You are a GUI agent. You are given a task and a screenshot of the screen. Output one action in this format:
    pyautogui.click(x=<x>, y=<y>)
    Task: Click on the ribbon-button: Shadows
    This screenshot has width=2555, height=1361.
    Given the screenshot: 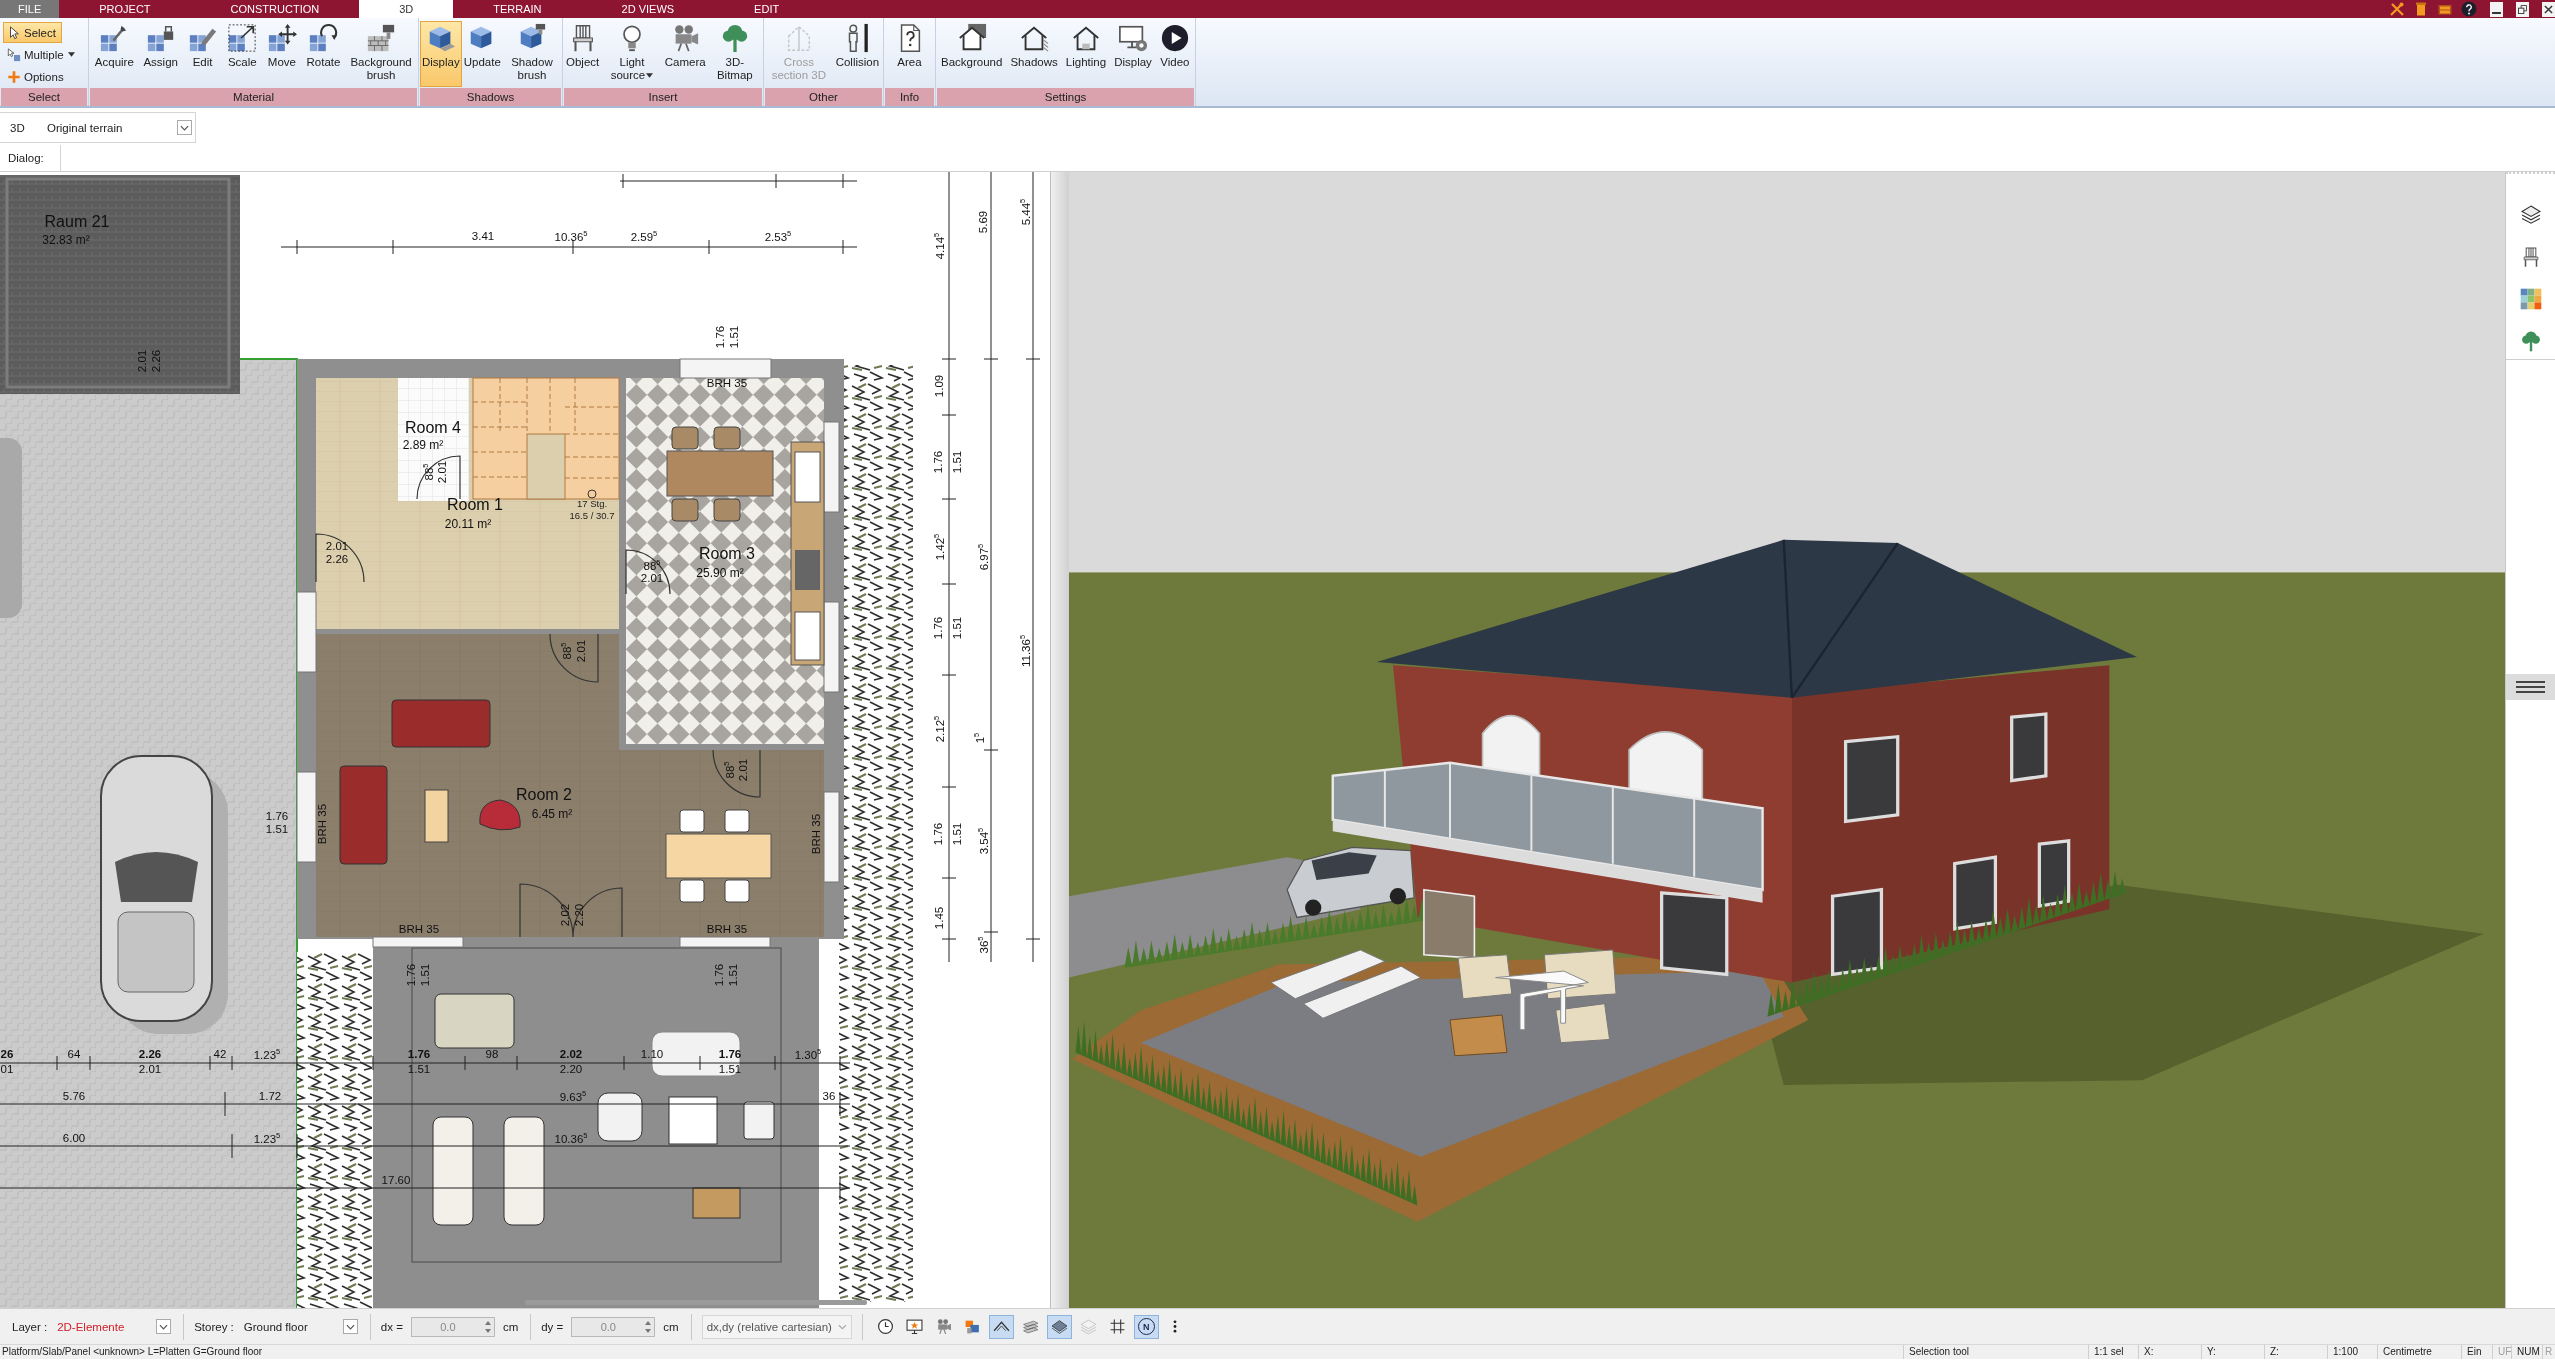 What is the action you would take?
    pyautogui.click(x=1034, y=54)
    